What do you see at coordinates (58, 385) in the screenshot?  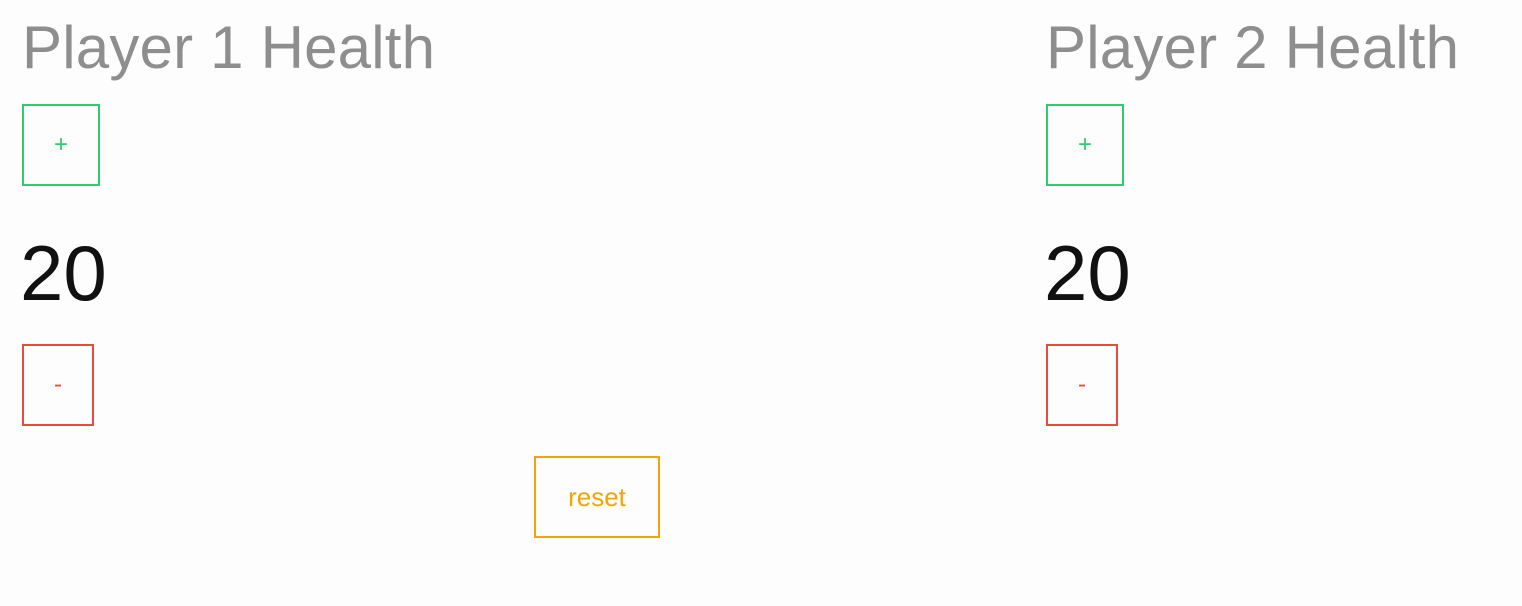 I see `player-1-decrement-button: -` at bounding box center [58, 385].